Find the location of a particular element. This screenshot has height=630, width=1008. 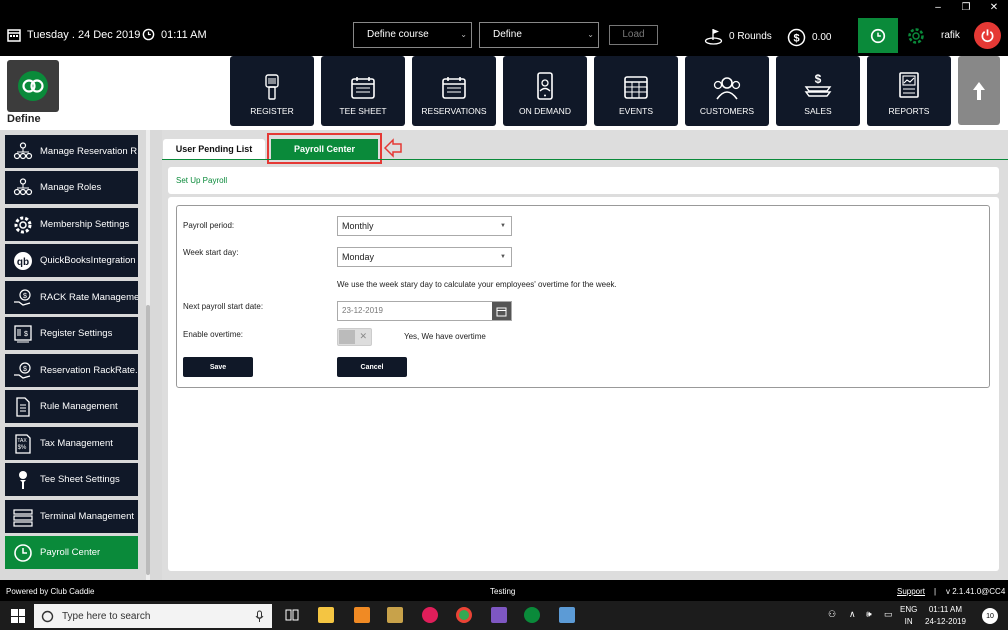

time-text: 01:11 AM is located at coordinates (184, 34).